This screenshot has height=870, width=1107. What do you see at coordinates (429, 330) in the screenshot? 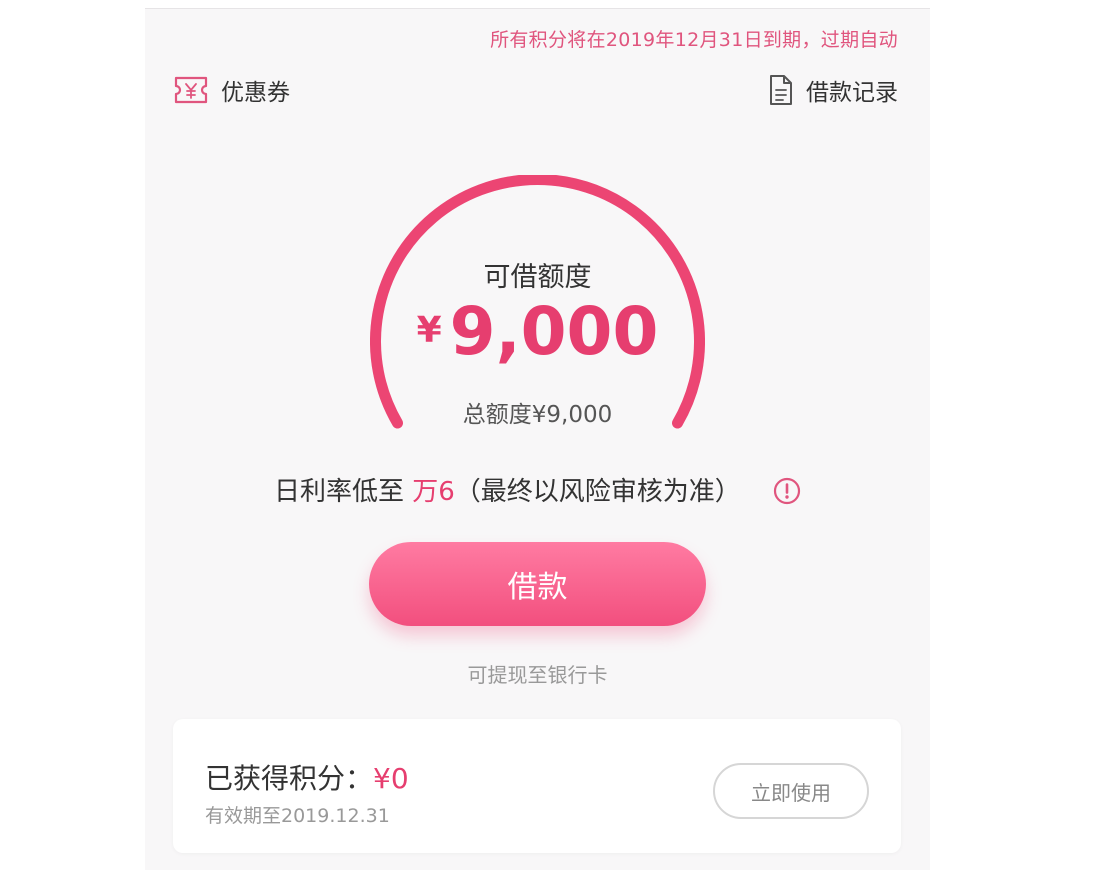
I see `currency-symbol: ¥` at bounding box center [429, 330].